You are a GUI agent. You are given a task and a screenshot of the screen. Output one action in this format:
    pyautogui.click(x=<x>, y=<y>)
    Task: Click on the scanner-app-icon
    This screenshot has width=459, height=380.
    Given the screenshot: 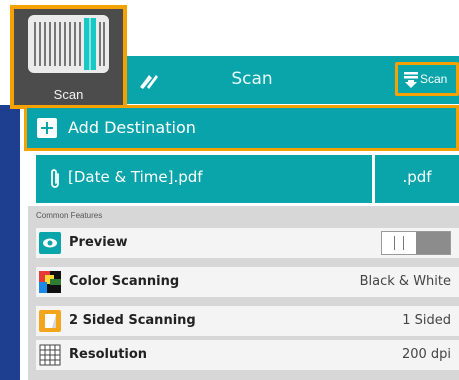 What is the action you would take?
    pyautogui.click(x=68, y=44)
    